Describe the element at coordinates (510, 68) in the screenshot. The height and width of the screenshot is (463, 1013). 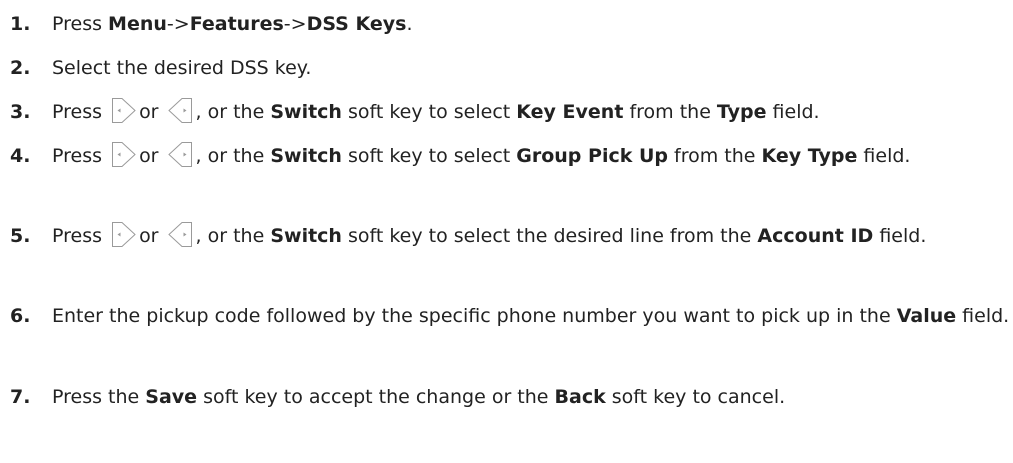
I see `step-2: 2. Select the desired DSS key.` at that location.